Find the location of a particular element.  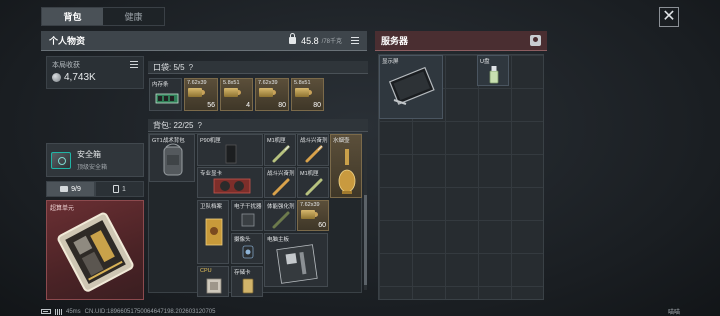

camera-icon is located at coordinates (248, 252).